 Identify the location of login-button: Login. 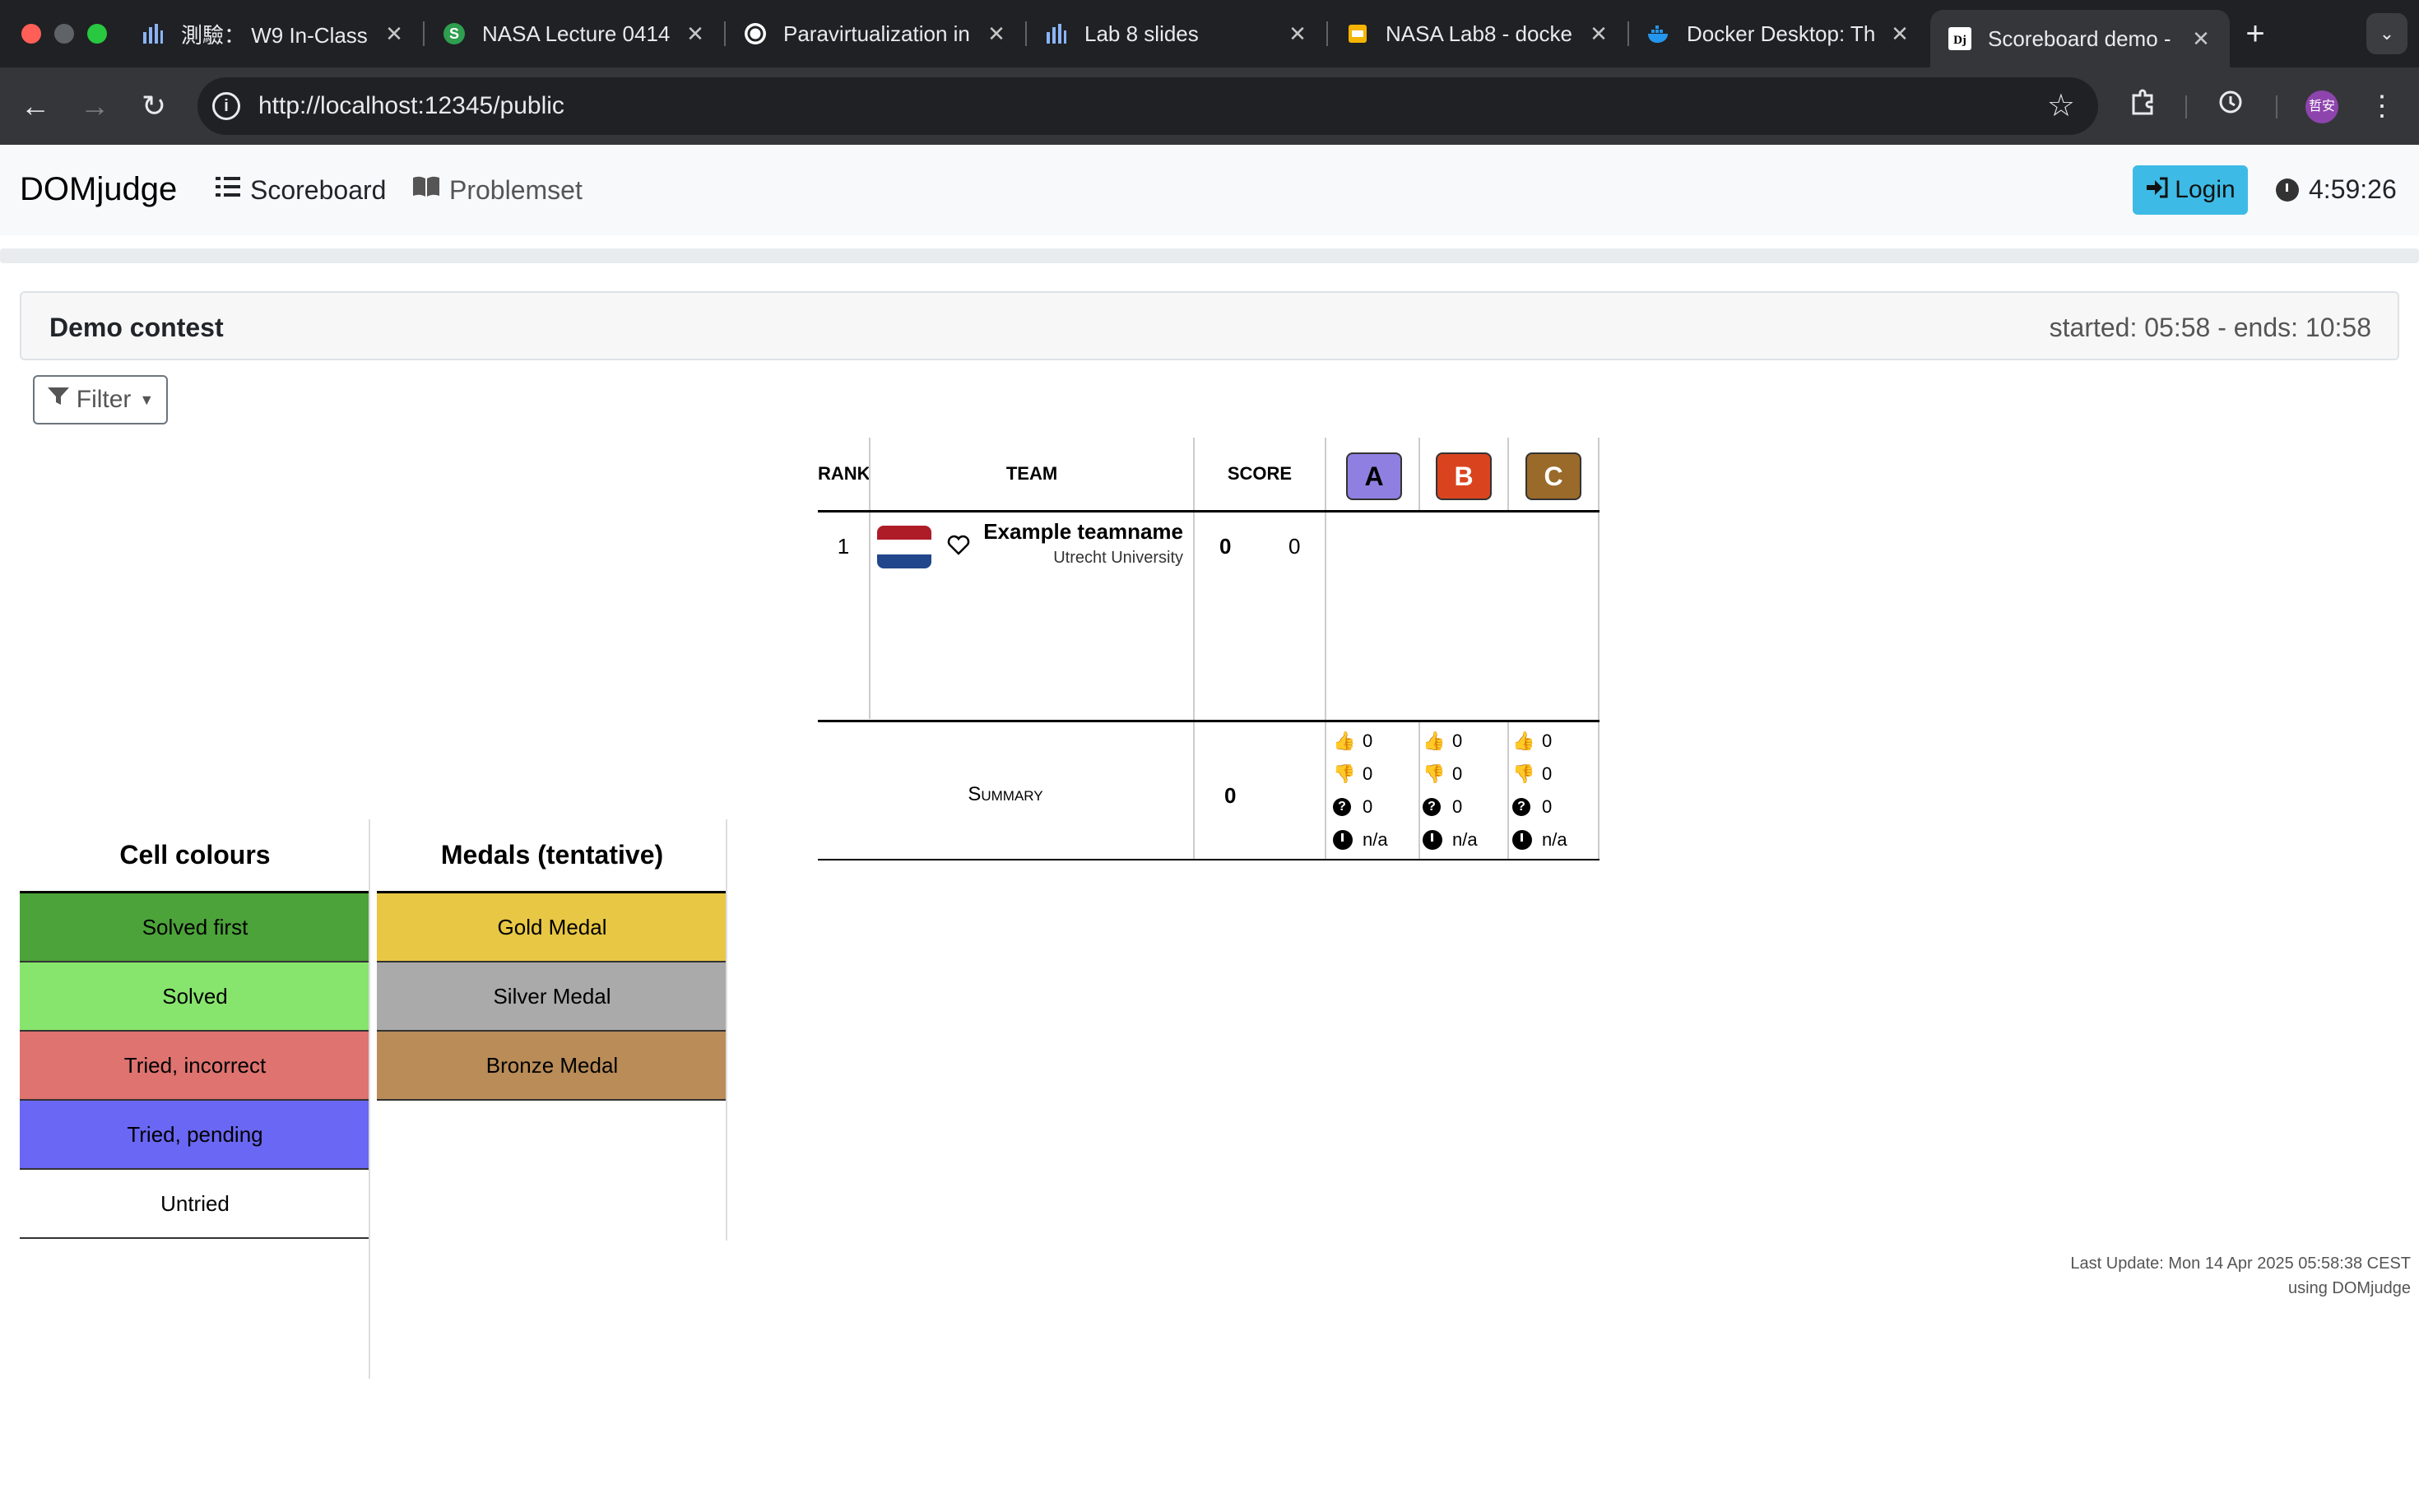
(2190, 190).